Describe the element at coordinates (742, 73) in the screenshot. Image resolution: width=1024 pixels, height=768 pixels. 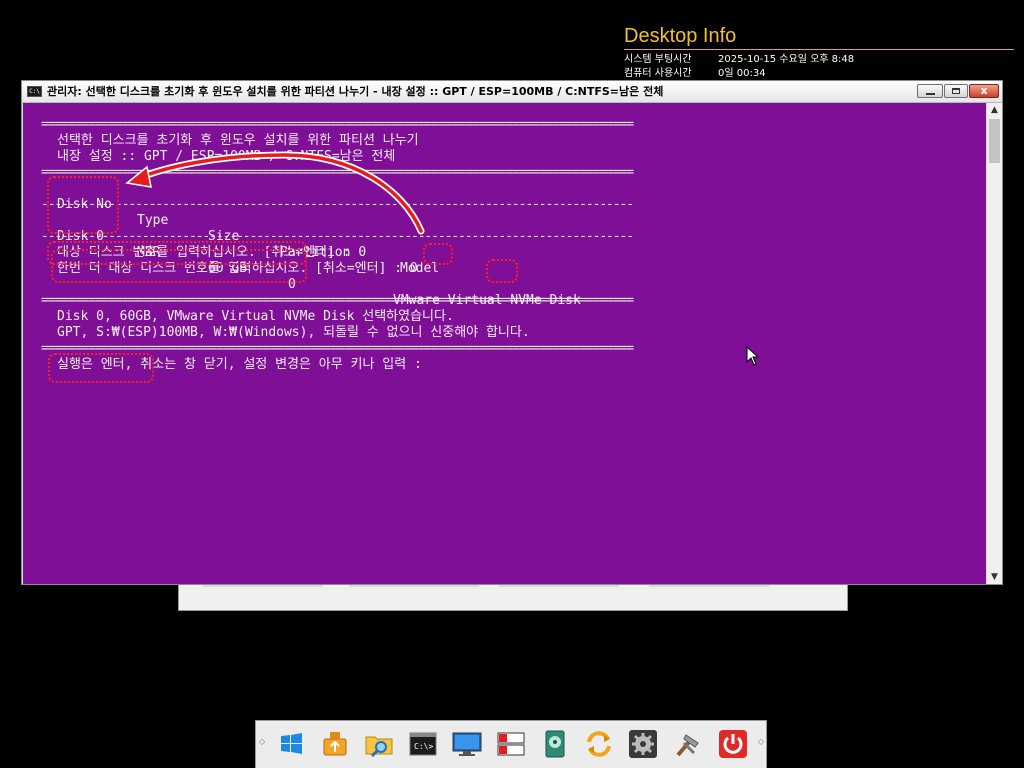
I see `uptime-value: 0일 00:34` at that location.